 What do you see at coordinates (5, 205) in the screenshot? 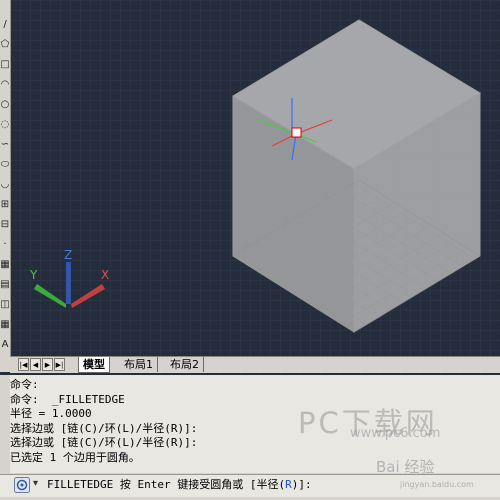
I see `insert-block-icon: ⊞` at bounding box center [5, 205].